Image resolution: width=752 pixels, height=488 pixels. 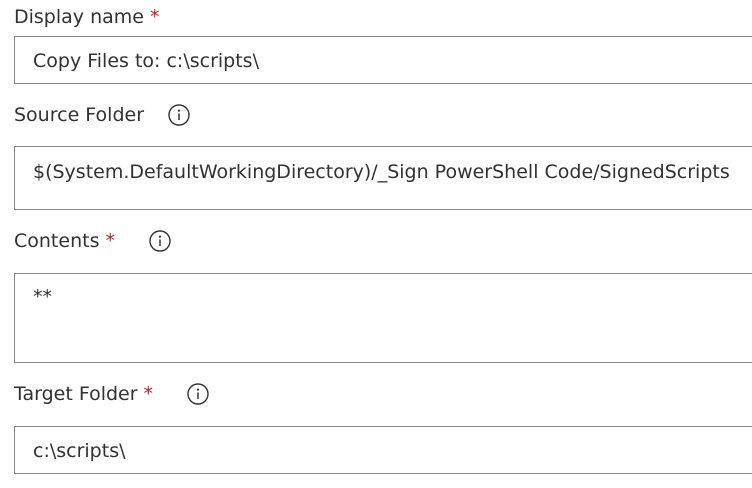 What do you see at coordinates (383, 60) in the screenshot?
I see `display-name-input: Copy Files to: c:\scripts\` at bounding box center [383, 60].